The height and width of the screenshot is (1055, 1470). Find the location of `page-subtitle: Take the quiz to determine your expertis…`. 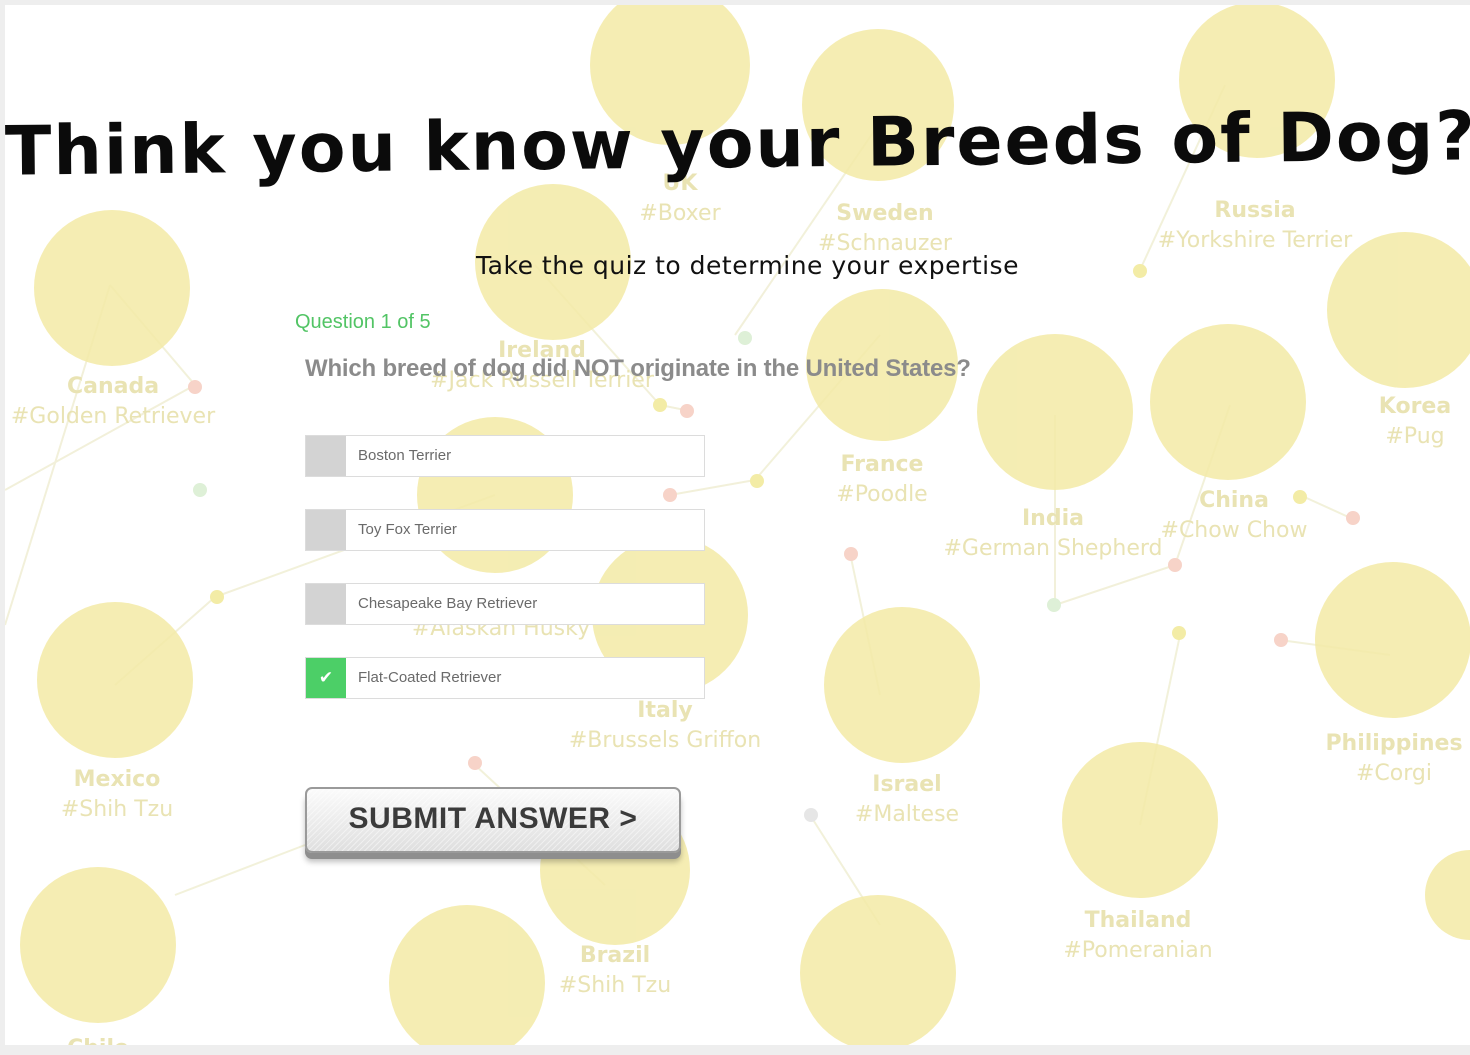

page-subtitle: Take the quiz to determine your expertis… is located at coordinates (747, 265).